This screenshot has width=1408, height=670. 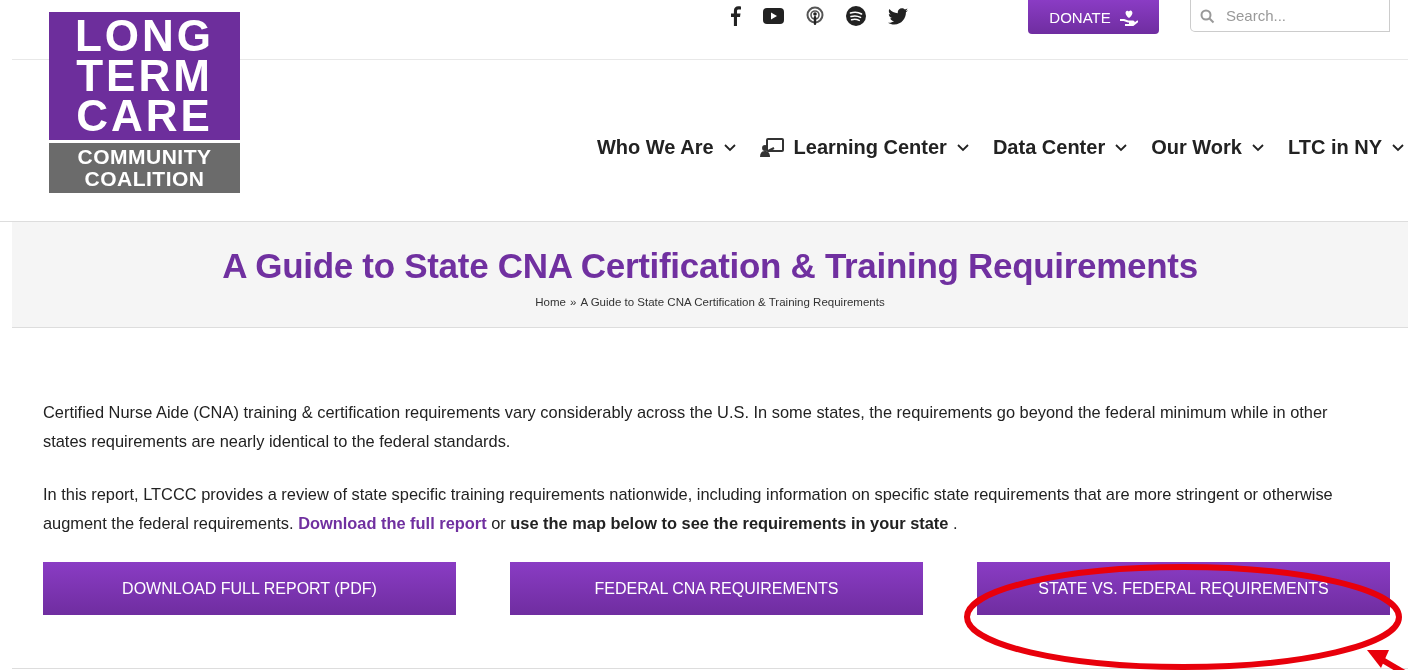 I want to click on nav-menu-item: Who We Are, so click(x=666, y=147).